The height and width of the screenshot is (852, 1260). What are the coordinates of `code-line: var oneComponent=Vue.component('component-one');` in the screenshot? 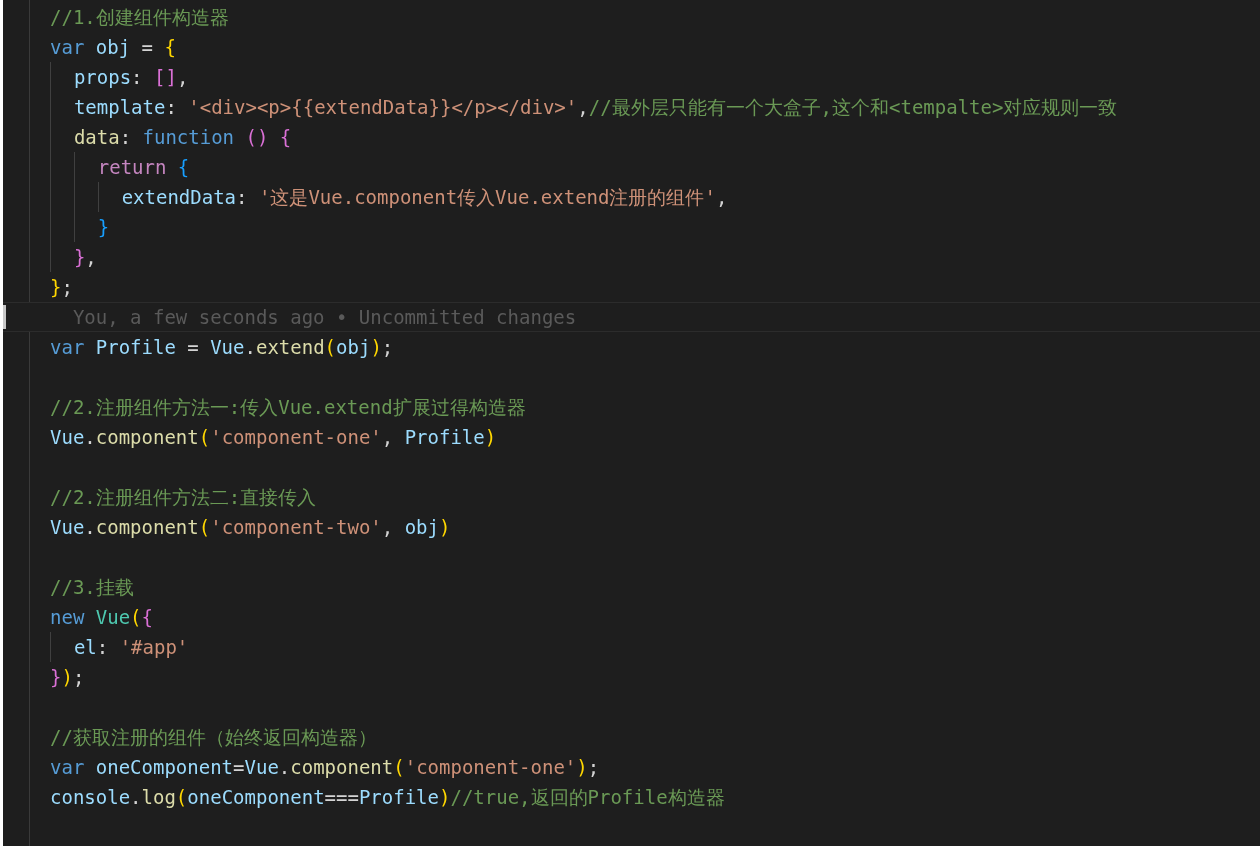 It's located at (325, 767).